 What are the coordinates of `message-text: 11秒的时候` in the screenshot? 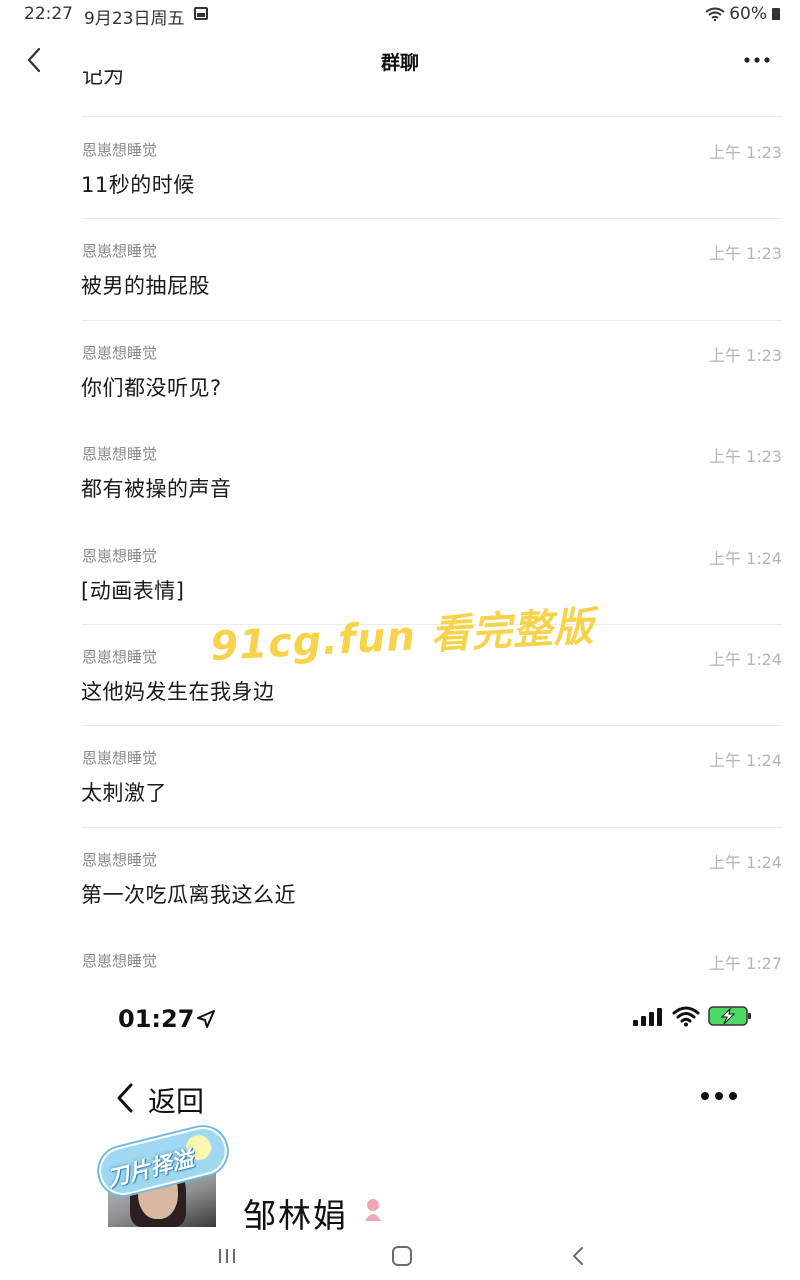 It's located at (138, 185).